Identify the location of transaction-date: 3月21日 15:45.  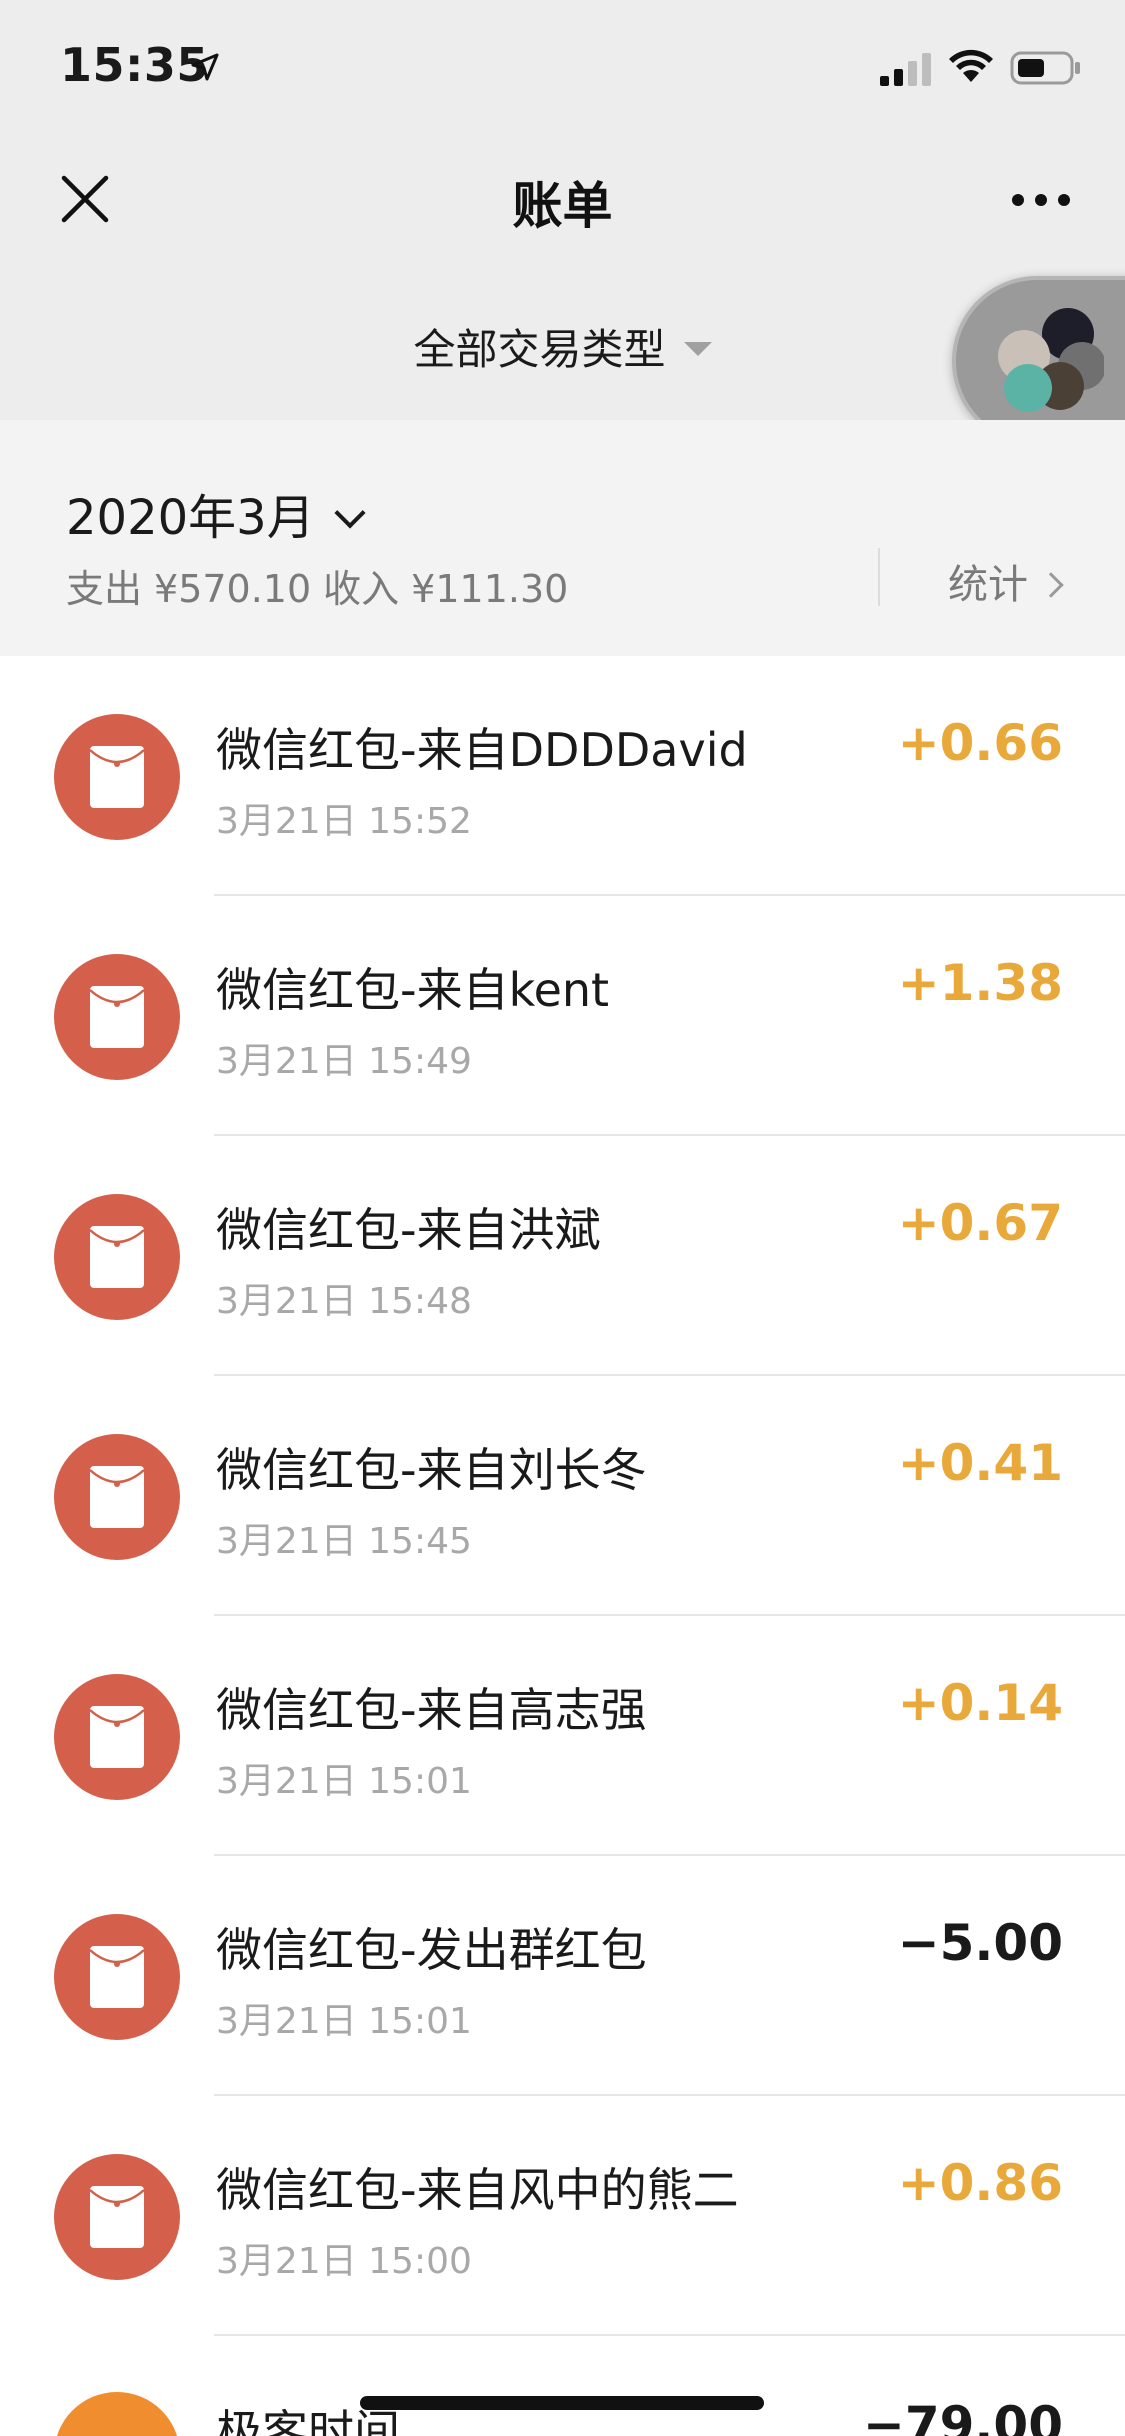
(344, 1541).